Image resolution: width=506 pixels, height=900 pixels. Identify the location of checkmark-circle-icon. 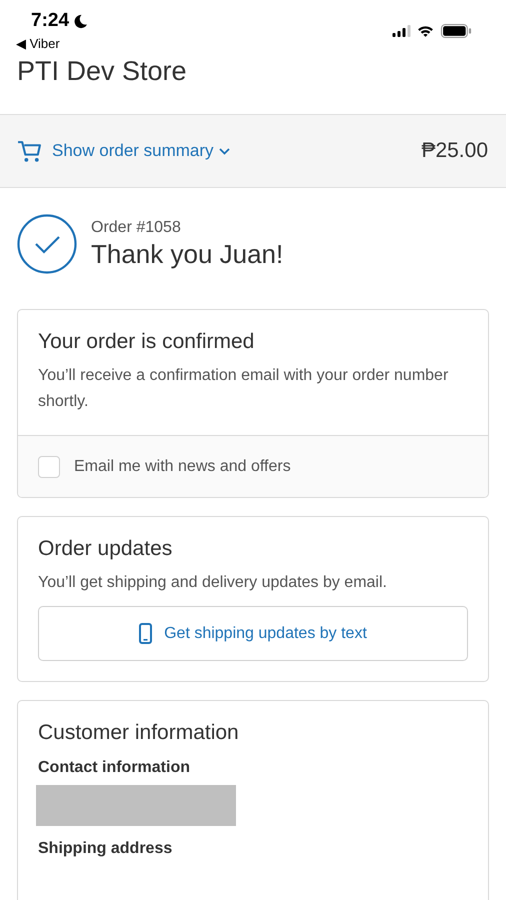
(47, 244).